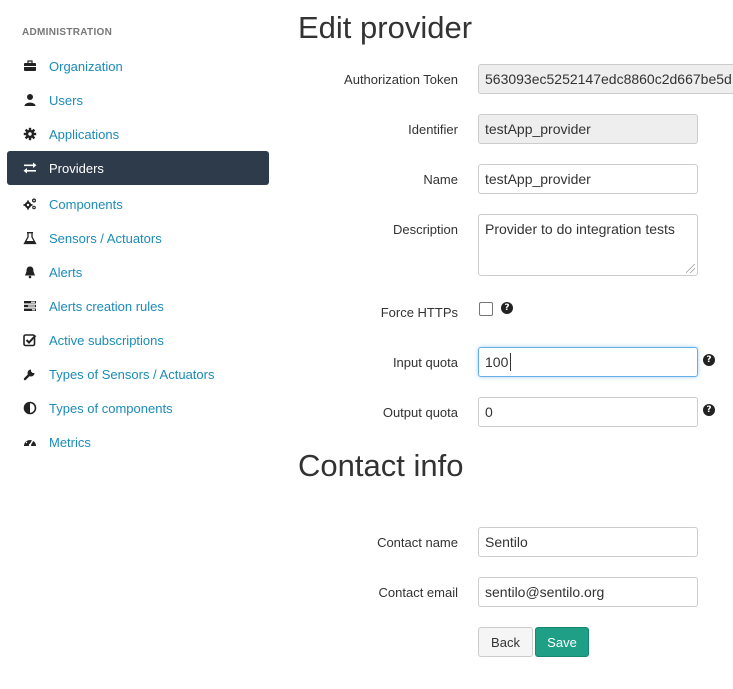  Describe the element at coordinates (588, 129) in the screenshot. I see `identifier-field: testApp_provider` at that location.